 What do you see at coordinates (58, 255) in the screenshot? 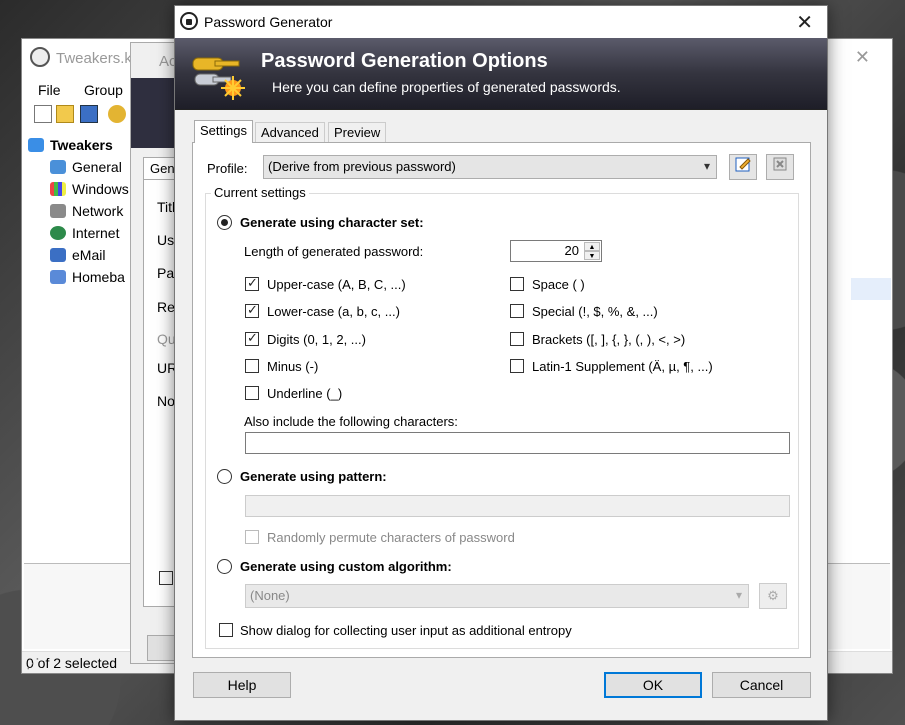
I see `email-icon` at bounding box center [58, 255].